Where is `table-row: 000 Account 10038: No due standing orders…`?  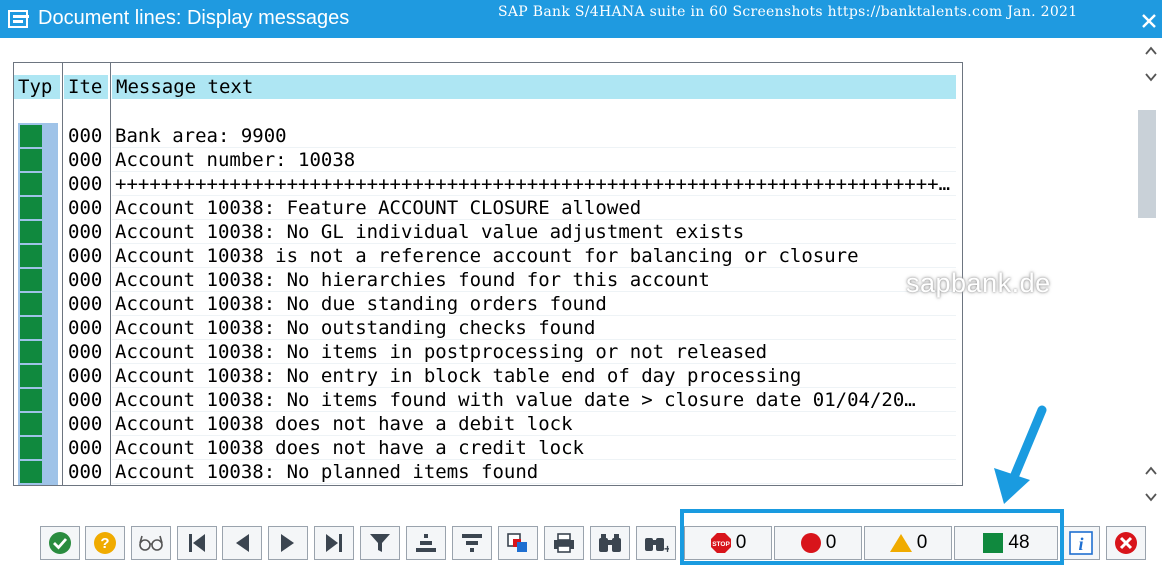 table-row: 000 Account 10038: No due standing orders… is located at coordinates (488, 304).